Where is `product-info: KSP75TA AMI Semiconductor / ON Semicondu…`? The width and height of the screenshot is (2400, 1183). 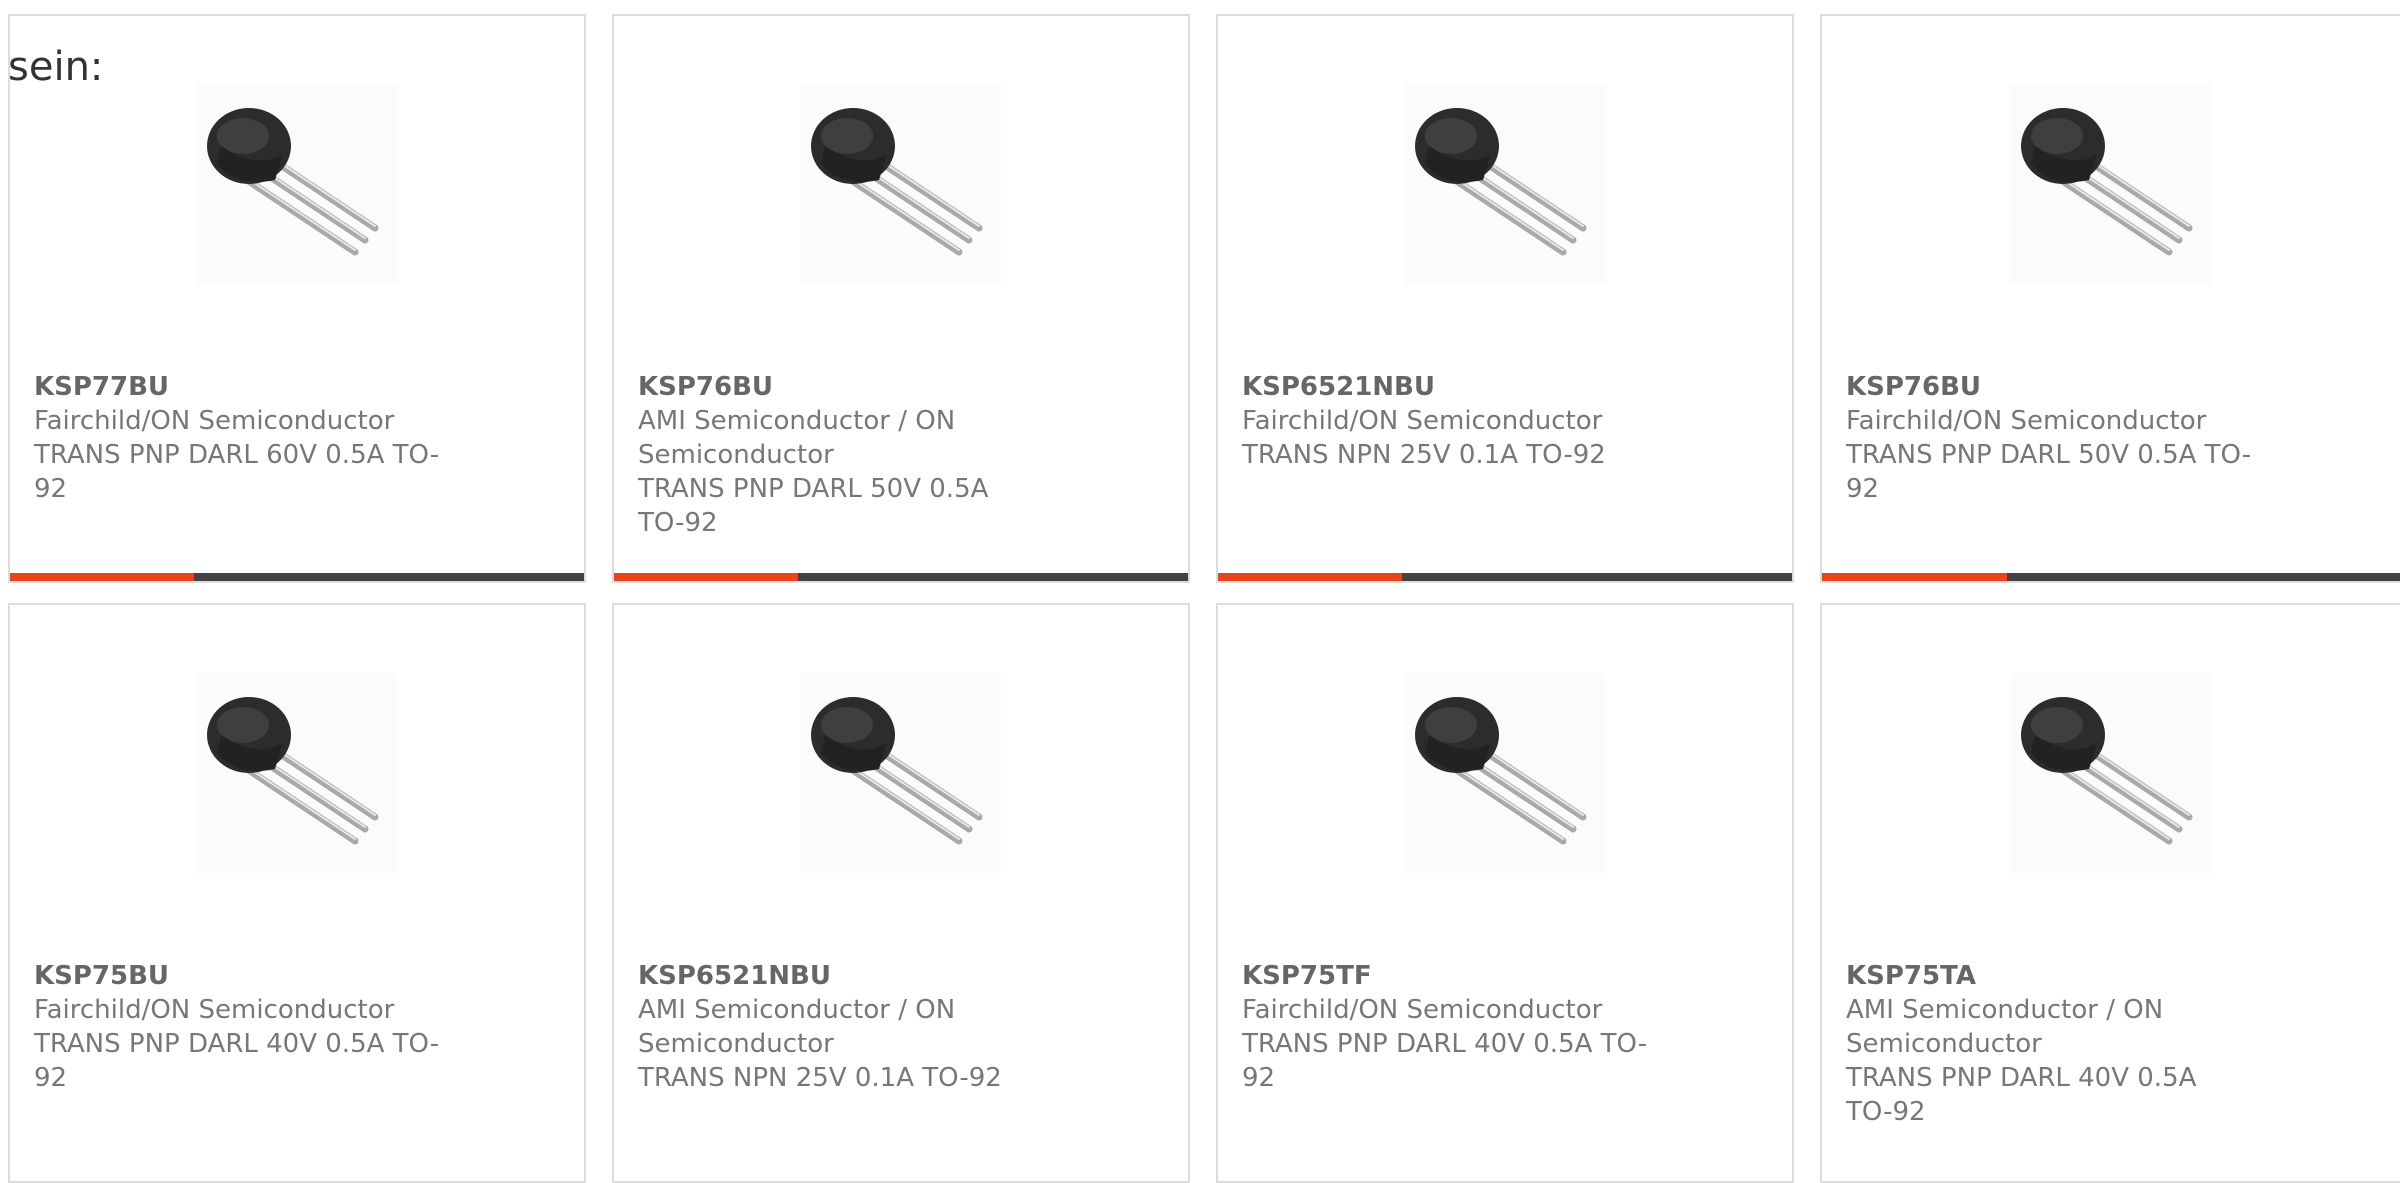 product-info: KSP75TA AMI Semiconductor / ON Semicondu… is located at coordinates (2046, 1044).